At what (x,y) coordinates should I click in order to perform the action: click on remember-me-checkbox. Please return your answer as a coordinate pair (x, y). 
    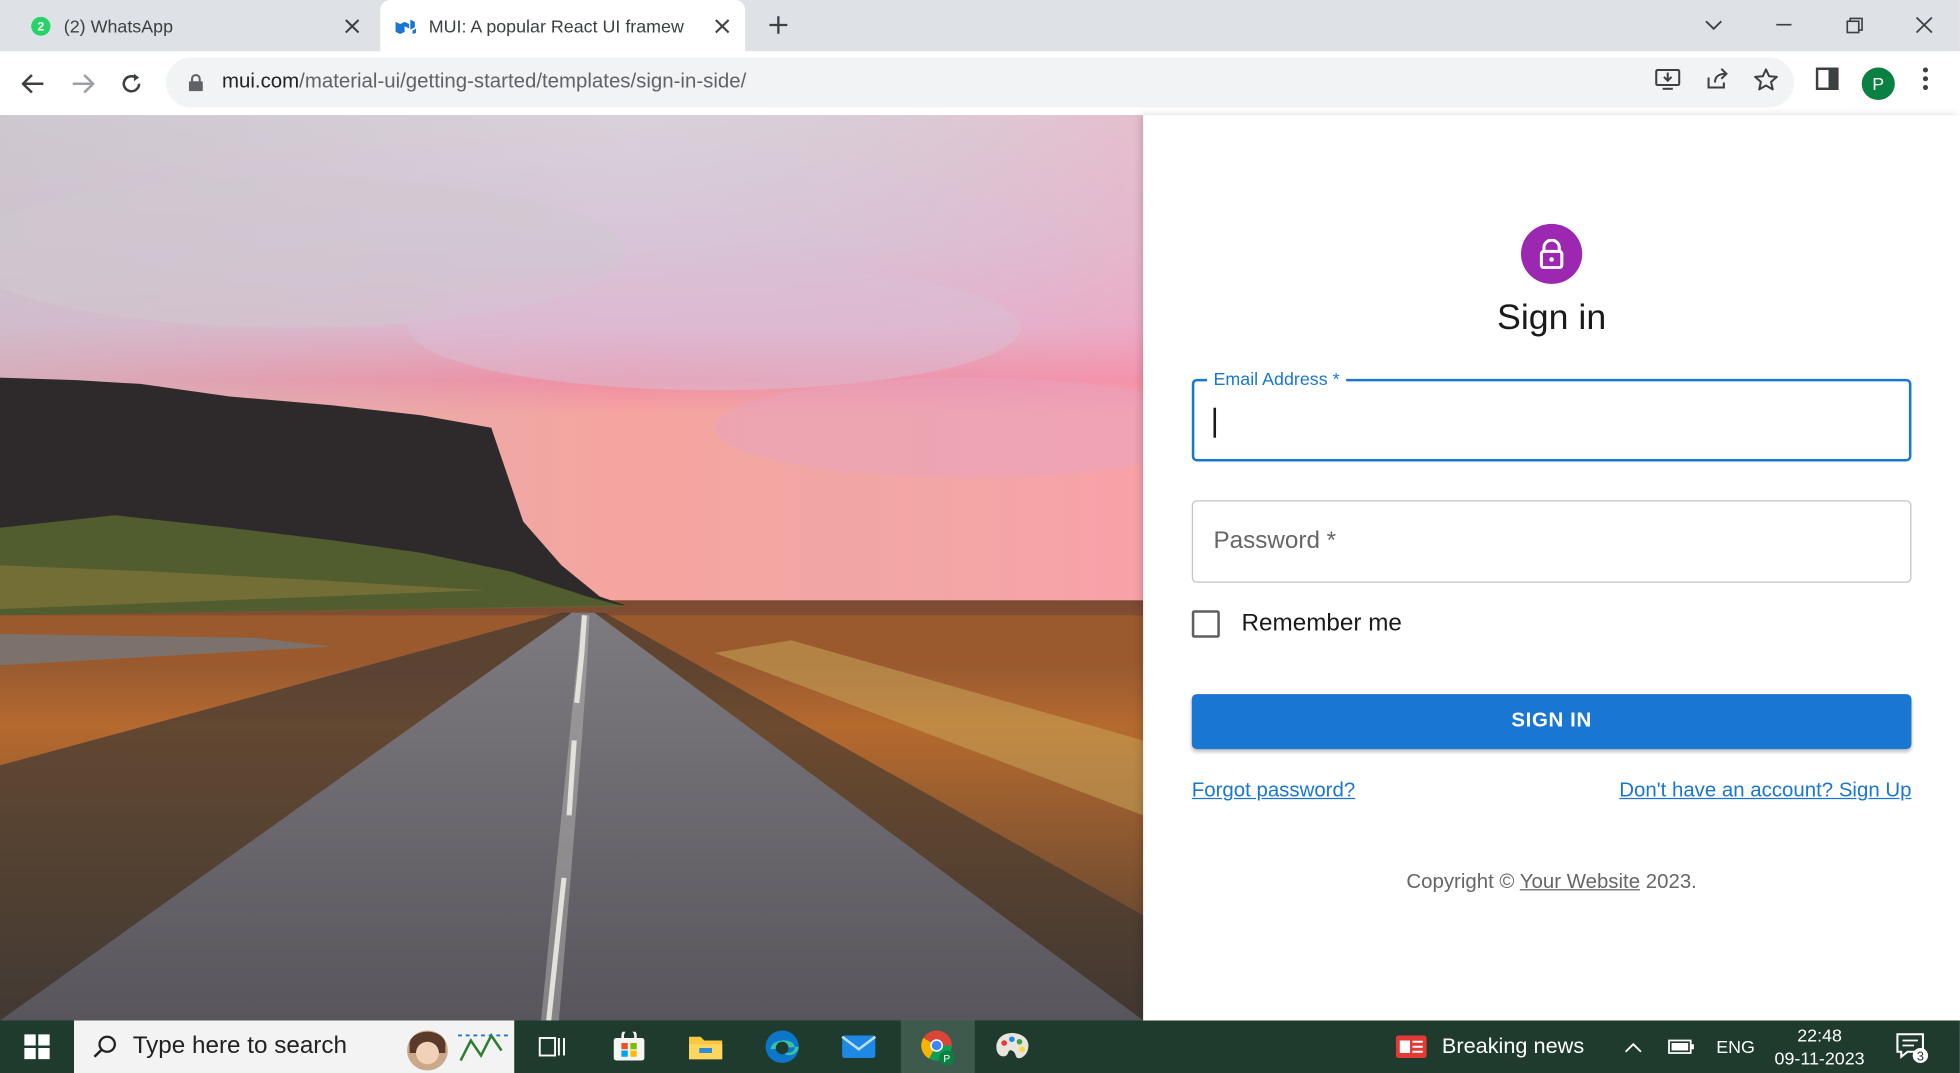
    Looking at the image, I should click on (1205, 624).